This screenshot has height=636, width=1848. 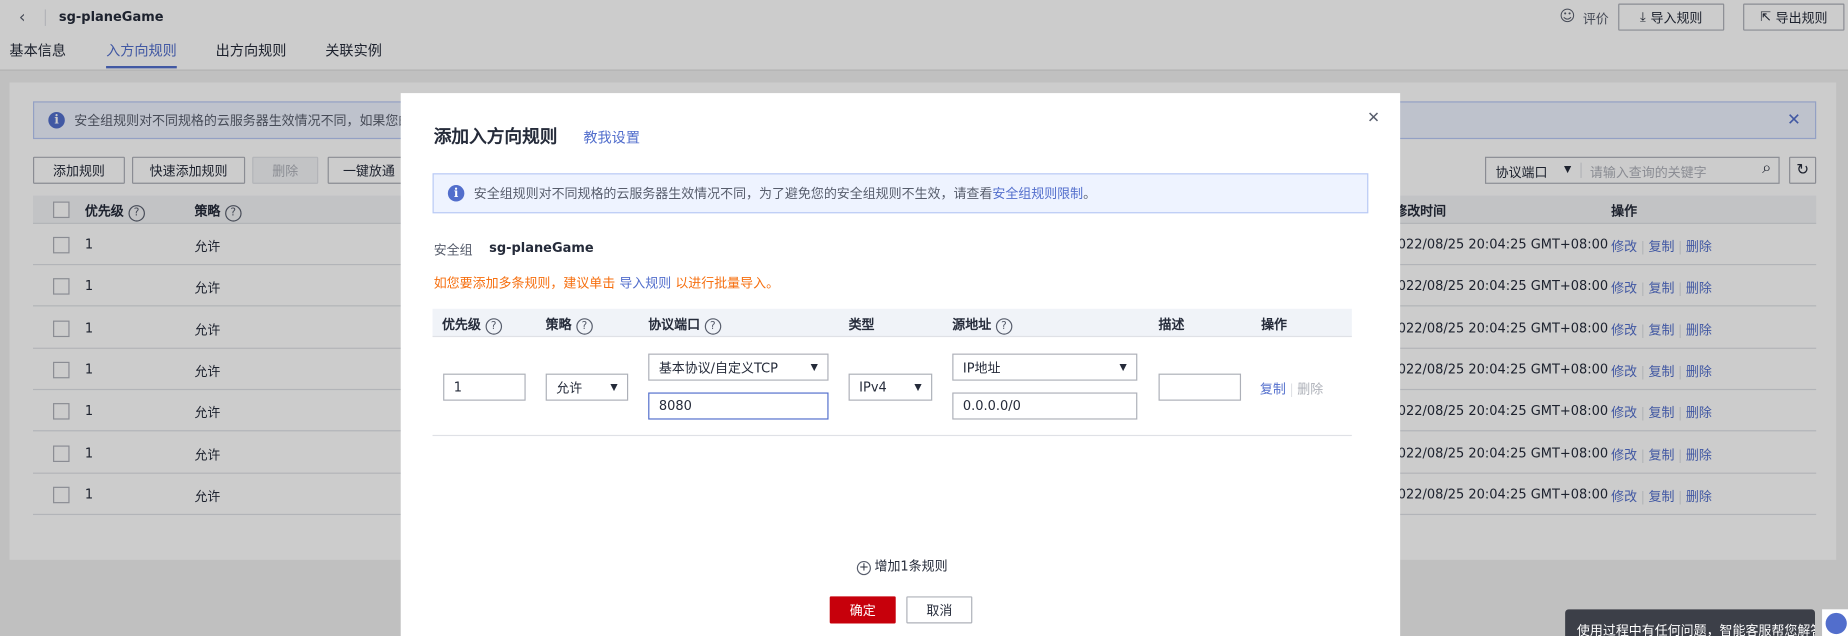 What do you see at coordinates (1273, 389) in the screenshot?
I see `copy-rule-link: 复制` at bounding box center [1273, 389].